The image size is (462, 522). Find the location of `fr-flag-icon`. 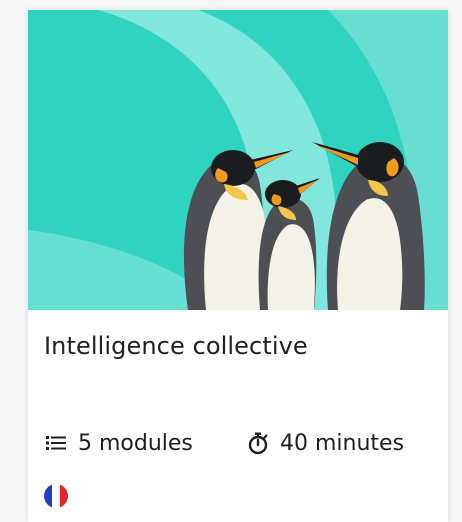

fr-flag-icon is located at coordinates (56, 496).